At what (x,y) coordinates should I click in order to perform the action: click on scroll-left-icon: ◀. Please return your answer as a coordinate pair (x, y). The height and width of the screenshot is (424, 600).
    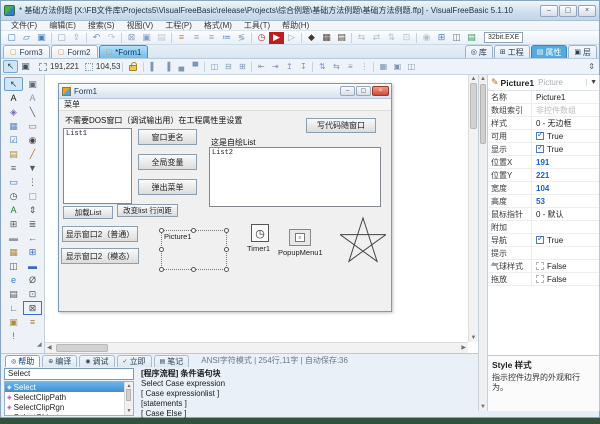
    Looking at the image, I should click on (49, 347).